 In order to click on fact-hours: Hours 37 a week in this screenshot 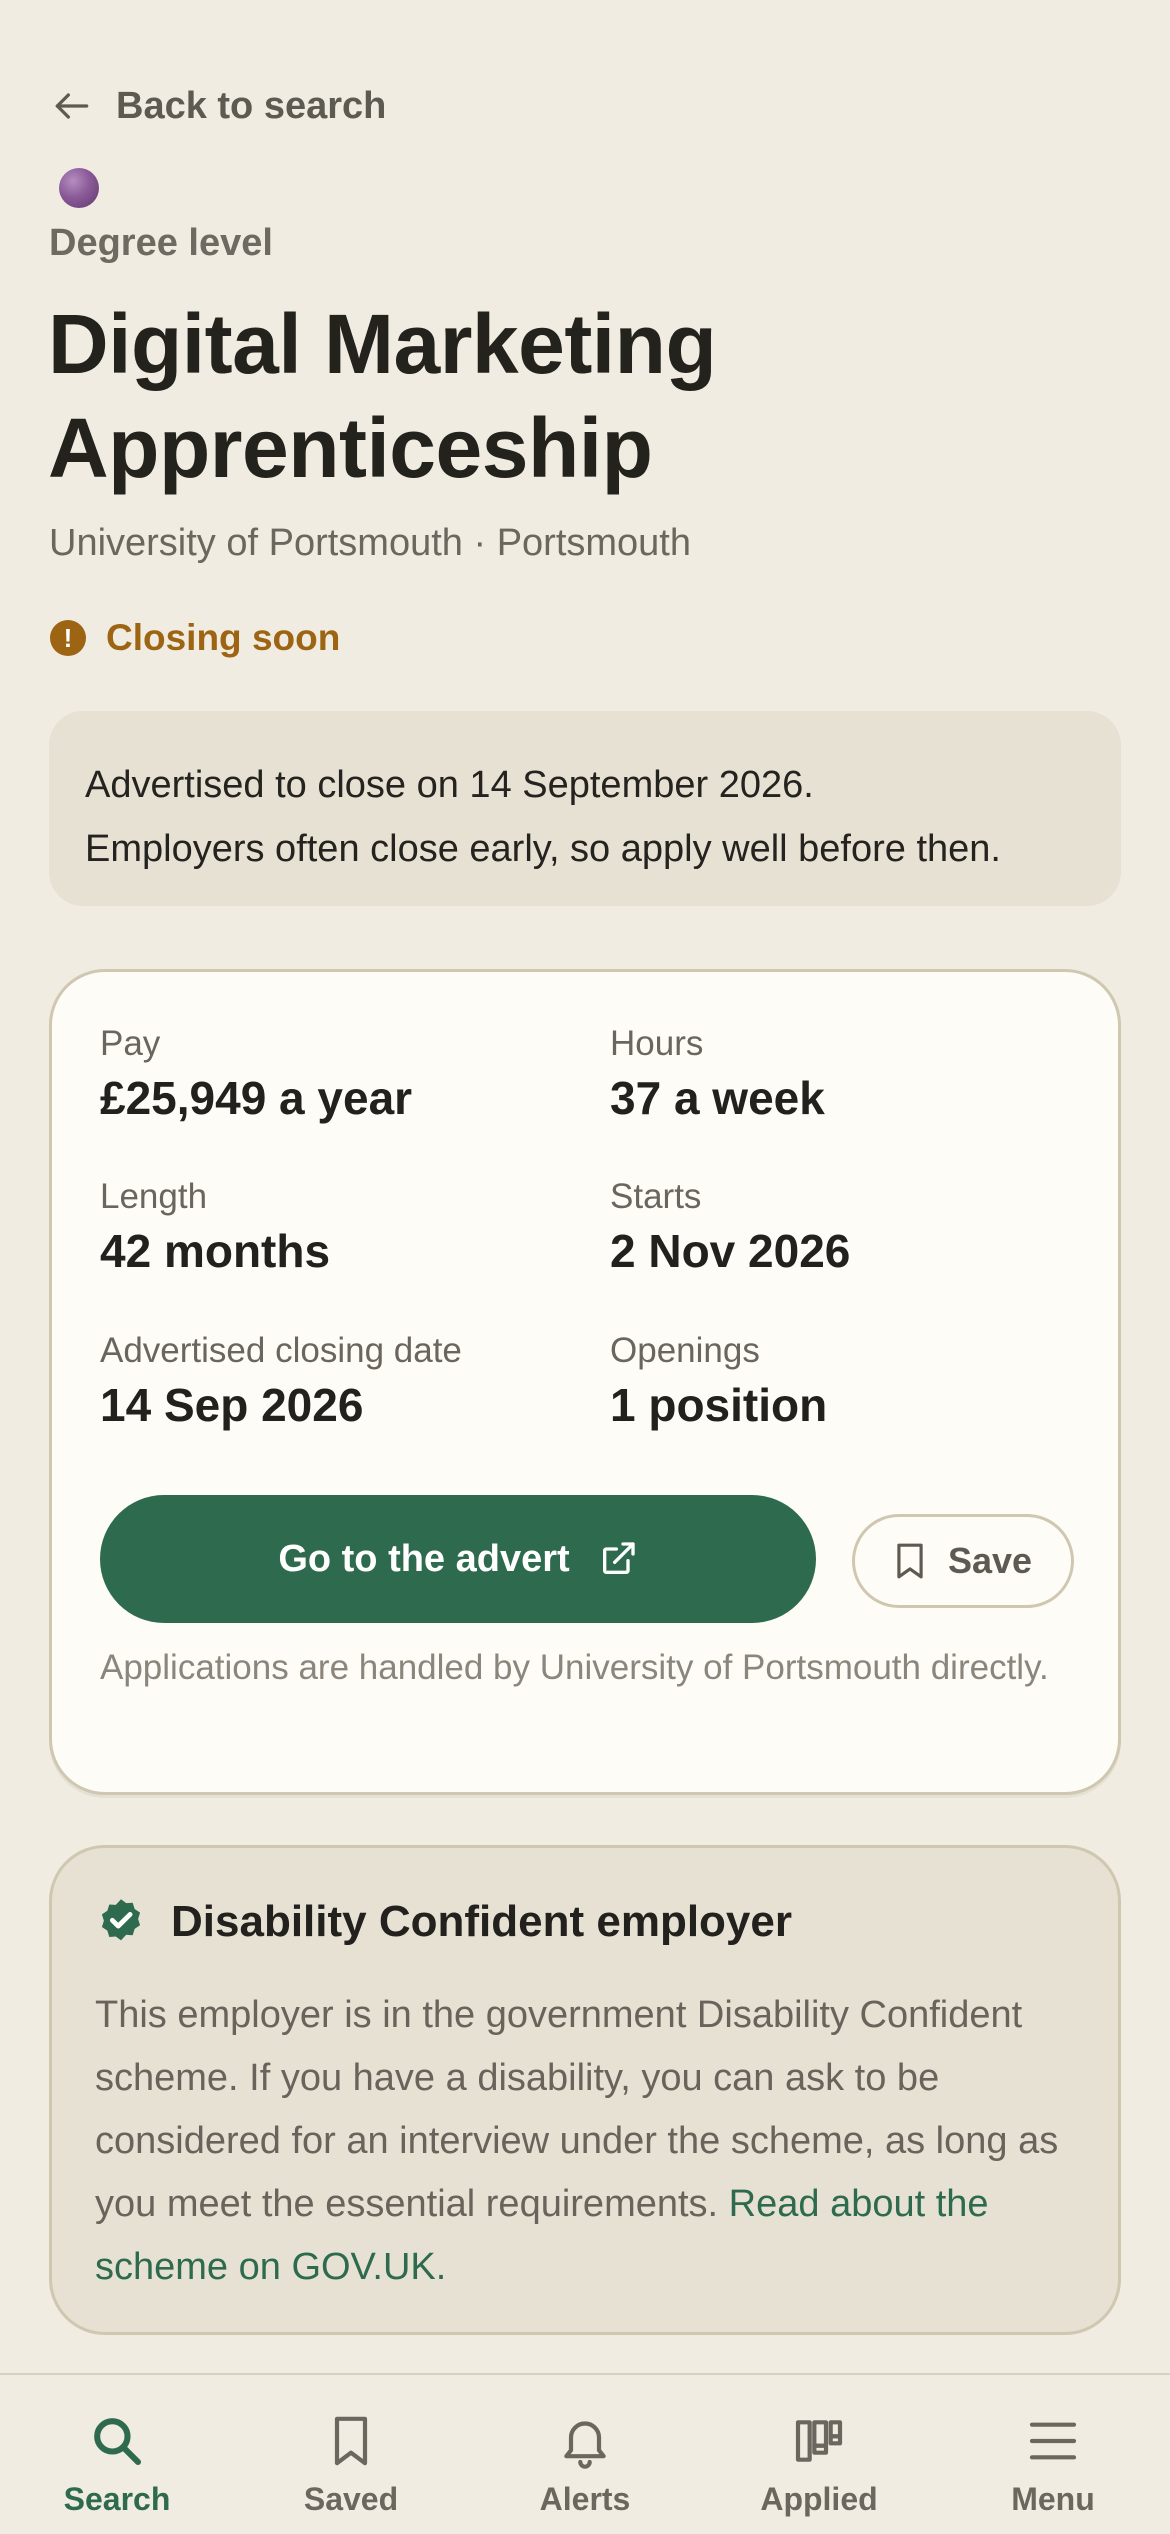, I will do `click(717, 1075)`.